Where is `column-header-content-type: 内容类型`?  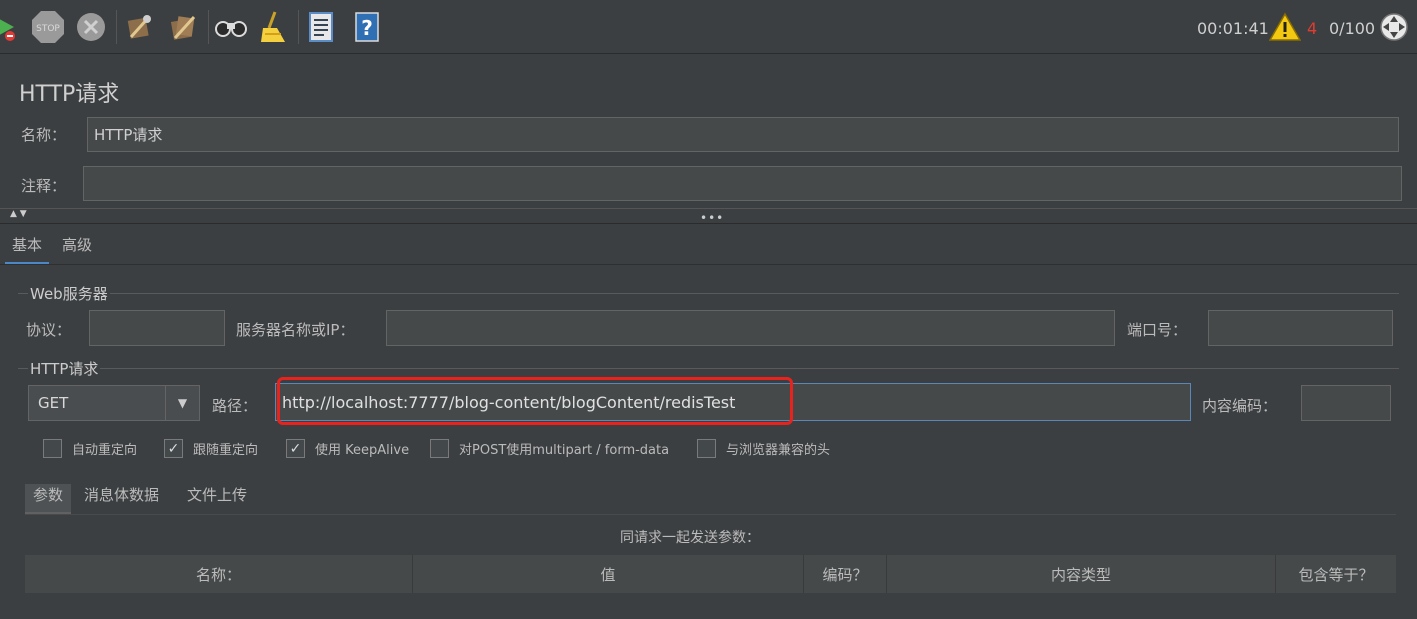
column-header-content-type: 内容类型 is located at coordinates (1081, 574).